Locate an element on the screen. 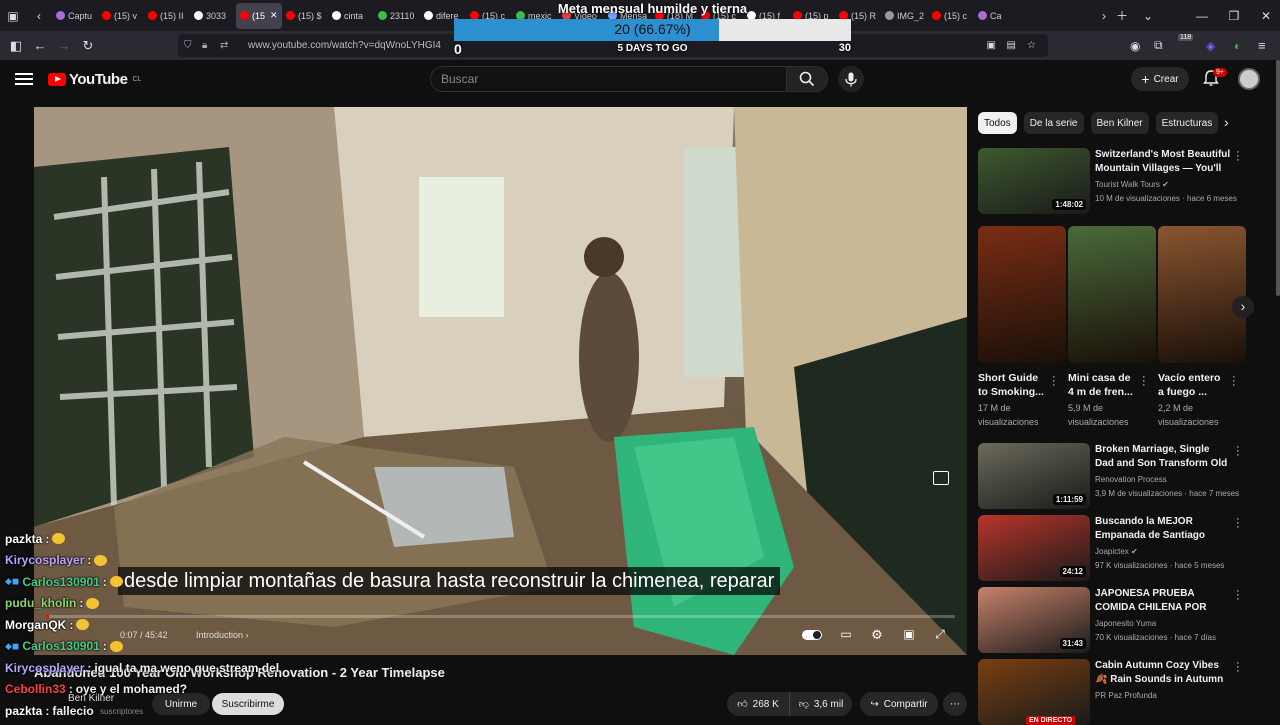 The image size is (1280, 725). video-thumbnail: 1:11:59 is located at coordinates (1034, 476).